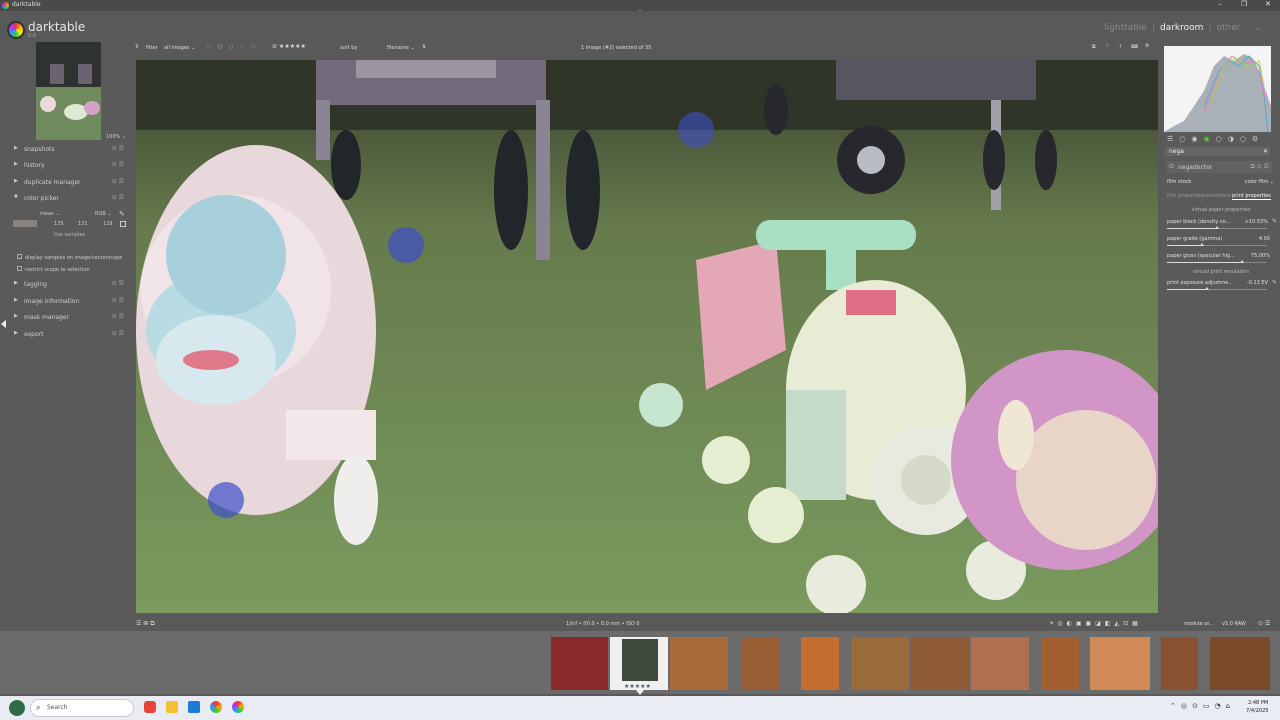 The width and height of the screenshot is (1280, 720). Describe the element at coordinates (103, 214) in the screenshot. I see `picker-space-select: RGB ⌄` at that location.